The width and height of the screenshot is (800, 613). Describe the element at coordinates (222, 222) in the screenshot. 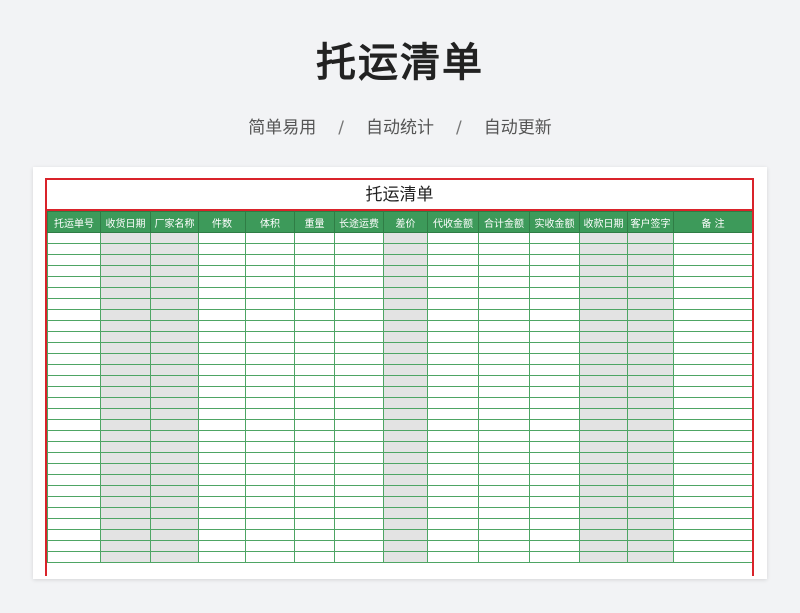

I see `column-header: 件数` at that location.